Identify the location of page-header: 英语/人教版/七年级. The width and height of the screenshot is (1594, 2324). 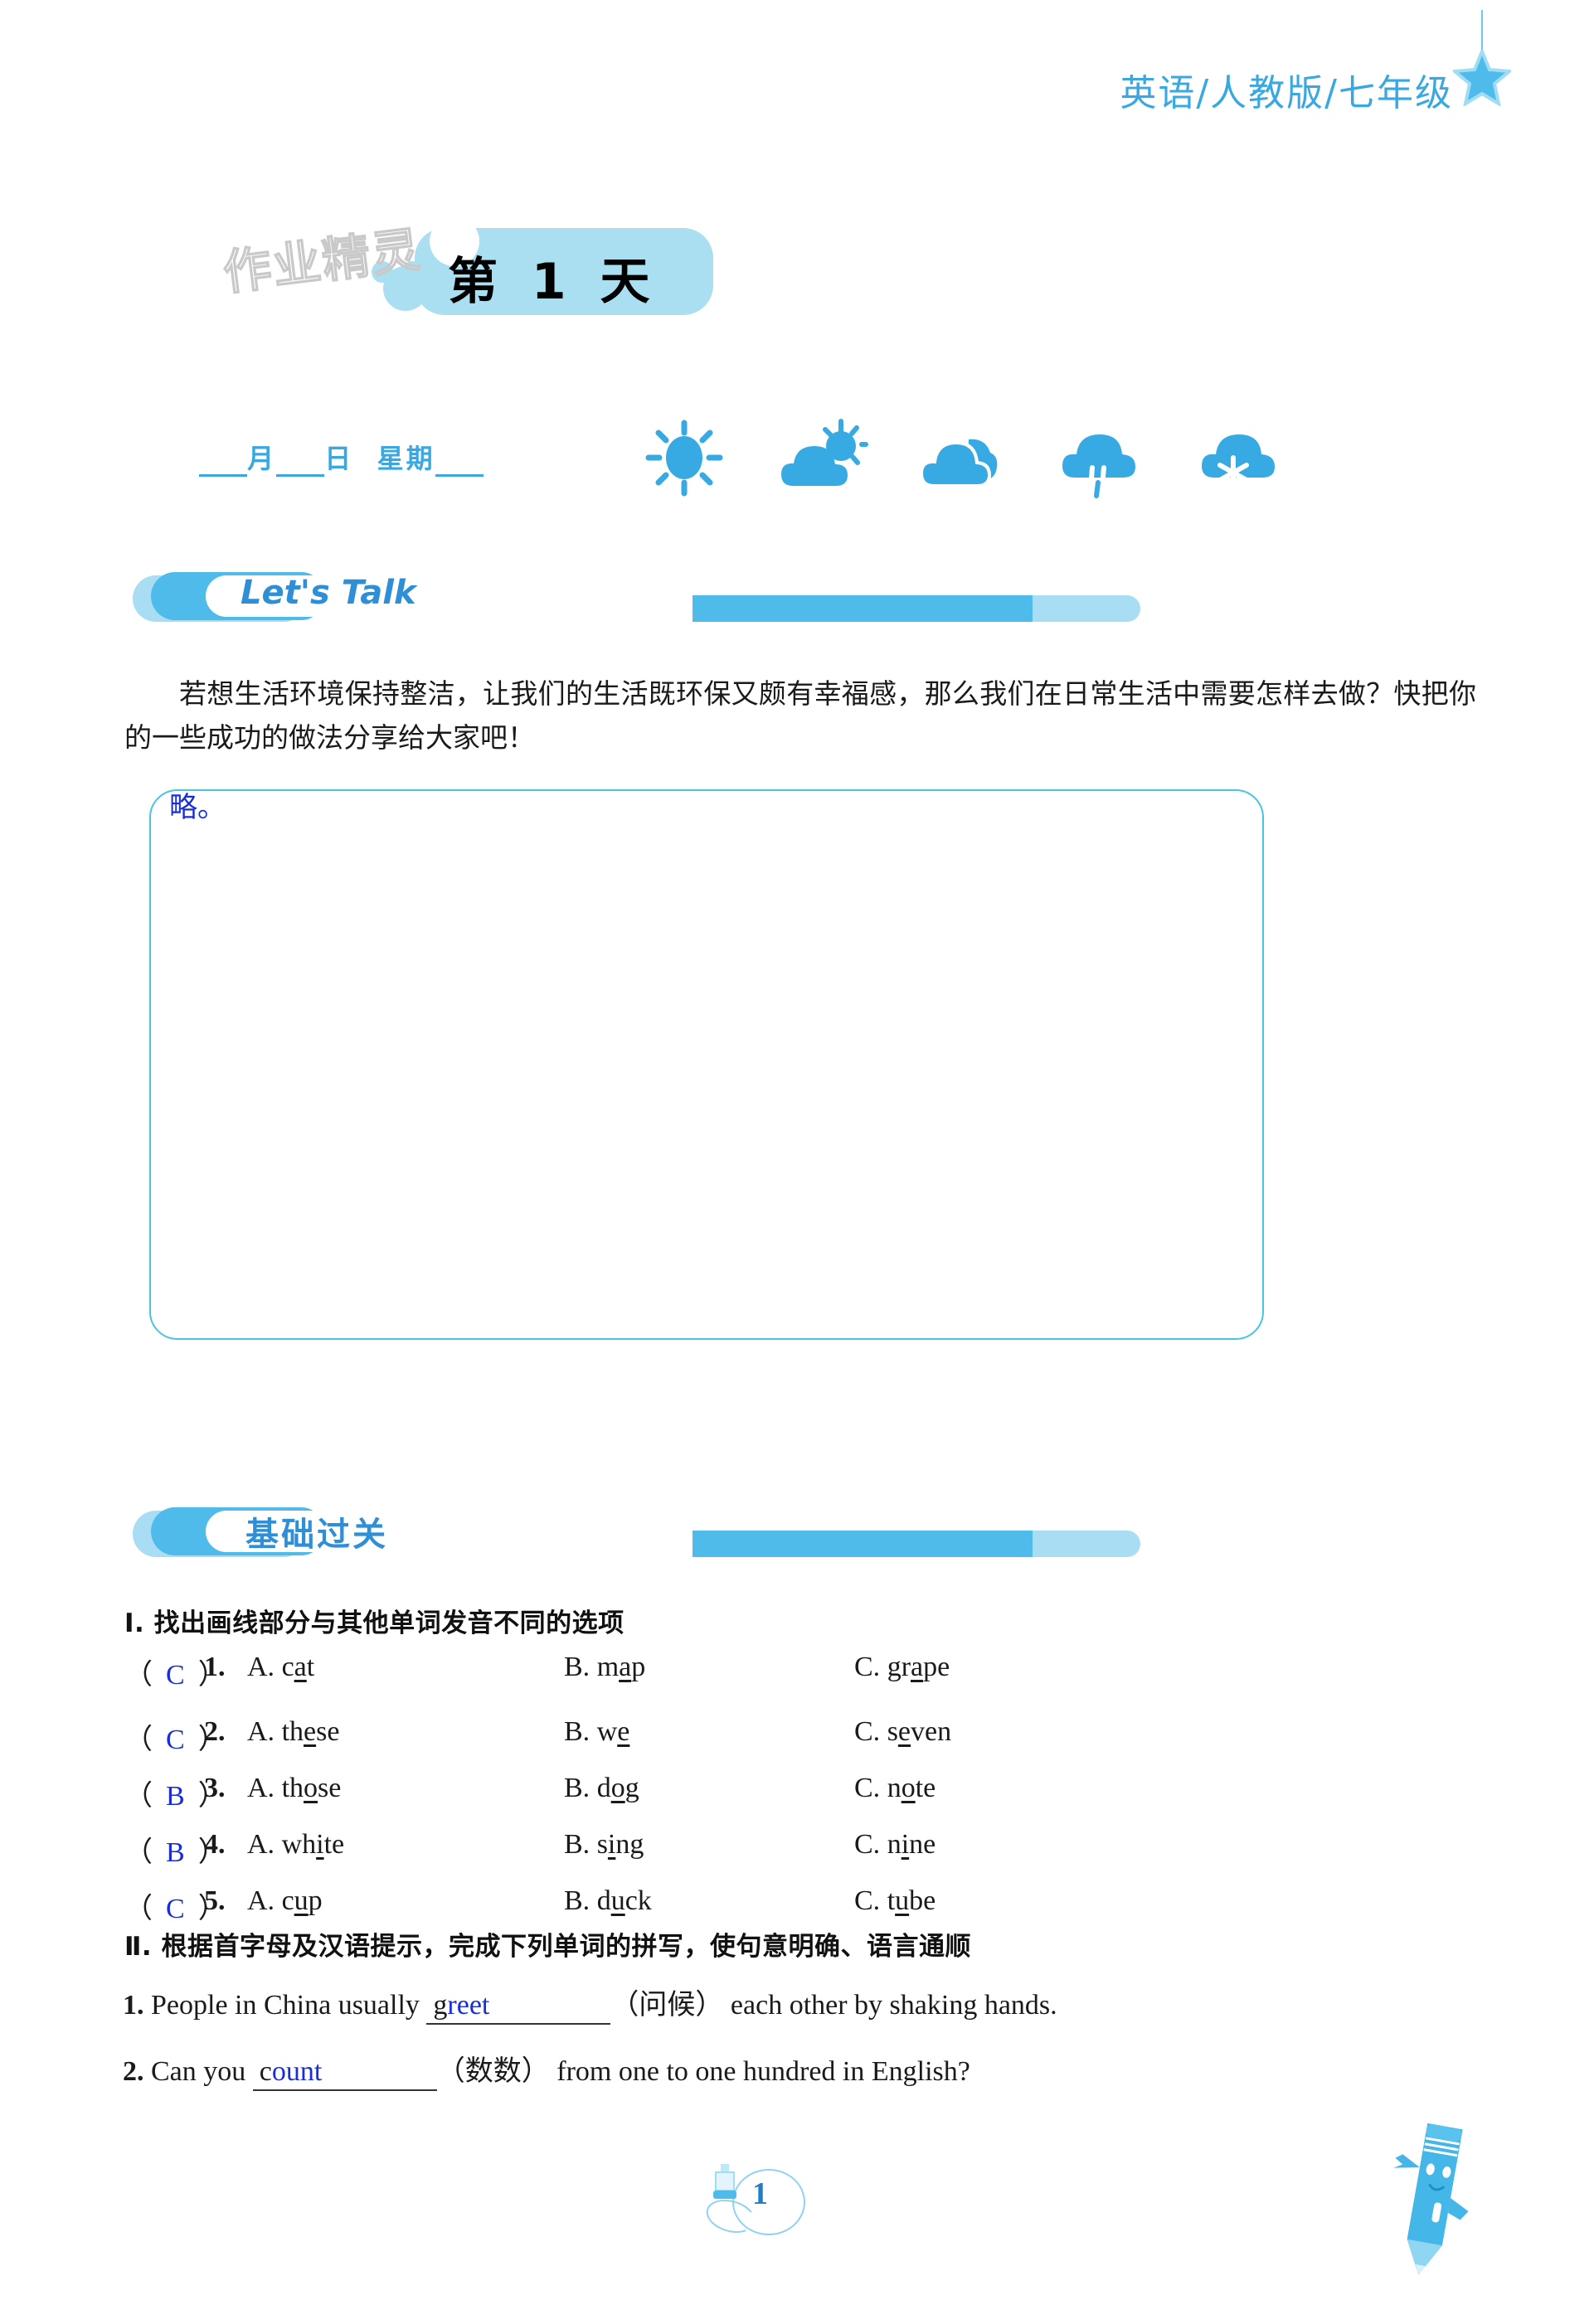
(797, 74).